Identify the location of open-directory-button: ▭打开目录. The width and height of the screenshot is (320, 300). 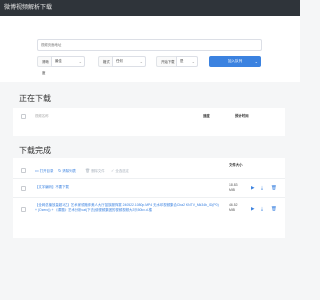
(44, 171).